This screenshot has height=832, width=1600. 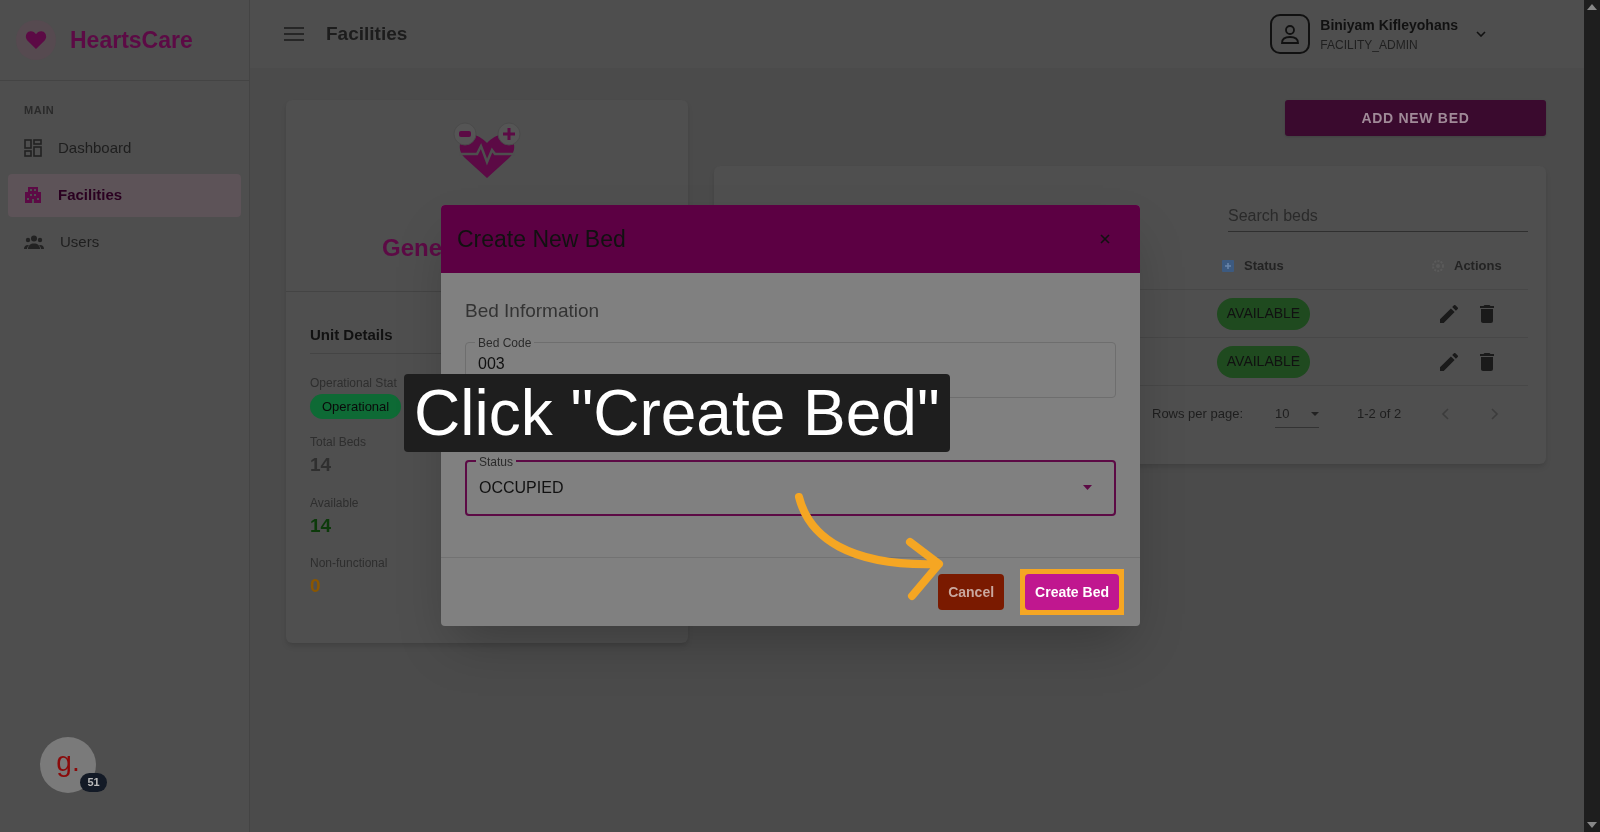 What do you see at coordinates (1592, 7) in the screenshot?
I see `scroll-up-icon` at bounding box center [1592, 7].